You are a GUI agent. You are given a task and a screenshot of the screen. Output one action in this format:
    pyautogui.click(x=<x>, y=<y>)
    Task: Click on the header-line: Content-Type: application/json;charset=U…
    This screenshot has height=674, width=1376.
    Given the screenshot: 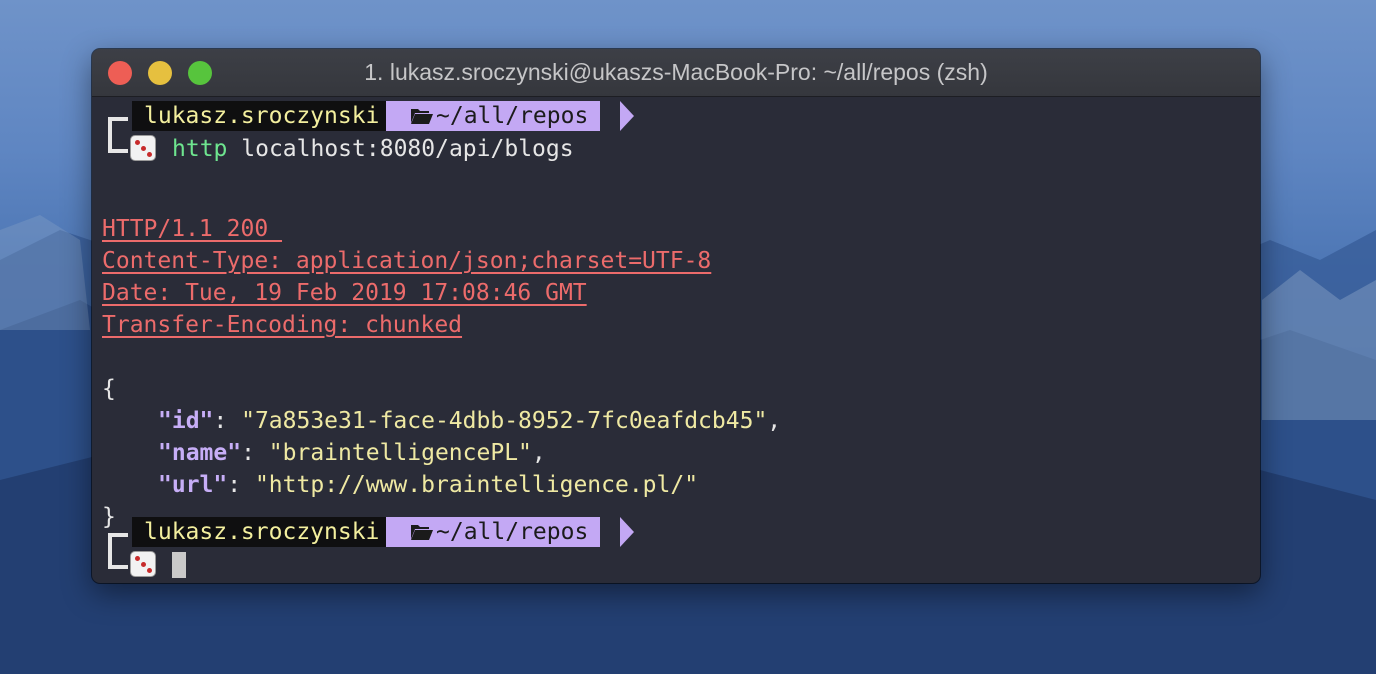 What is the action you would take?
    pyautogui.click(x=407, y=261)
    